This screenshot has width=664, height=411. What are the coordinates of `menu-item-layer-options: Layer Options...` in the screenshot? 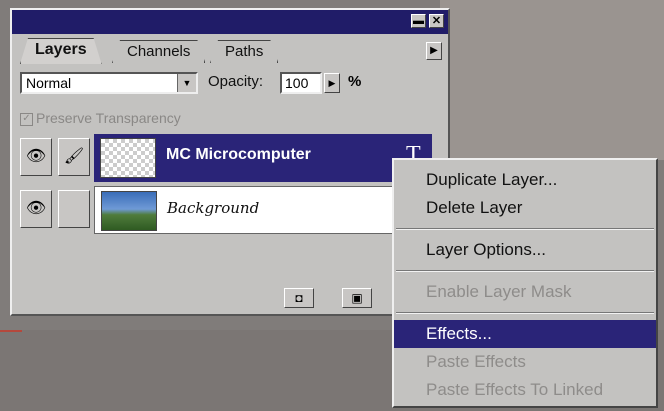 It's located at (525, 250).